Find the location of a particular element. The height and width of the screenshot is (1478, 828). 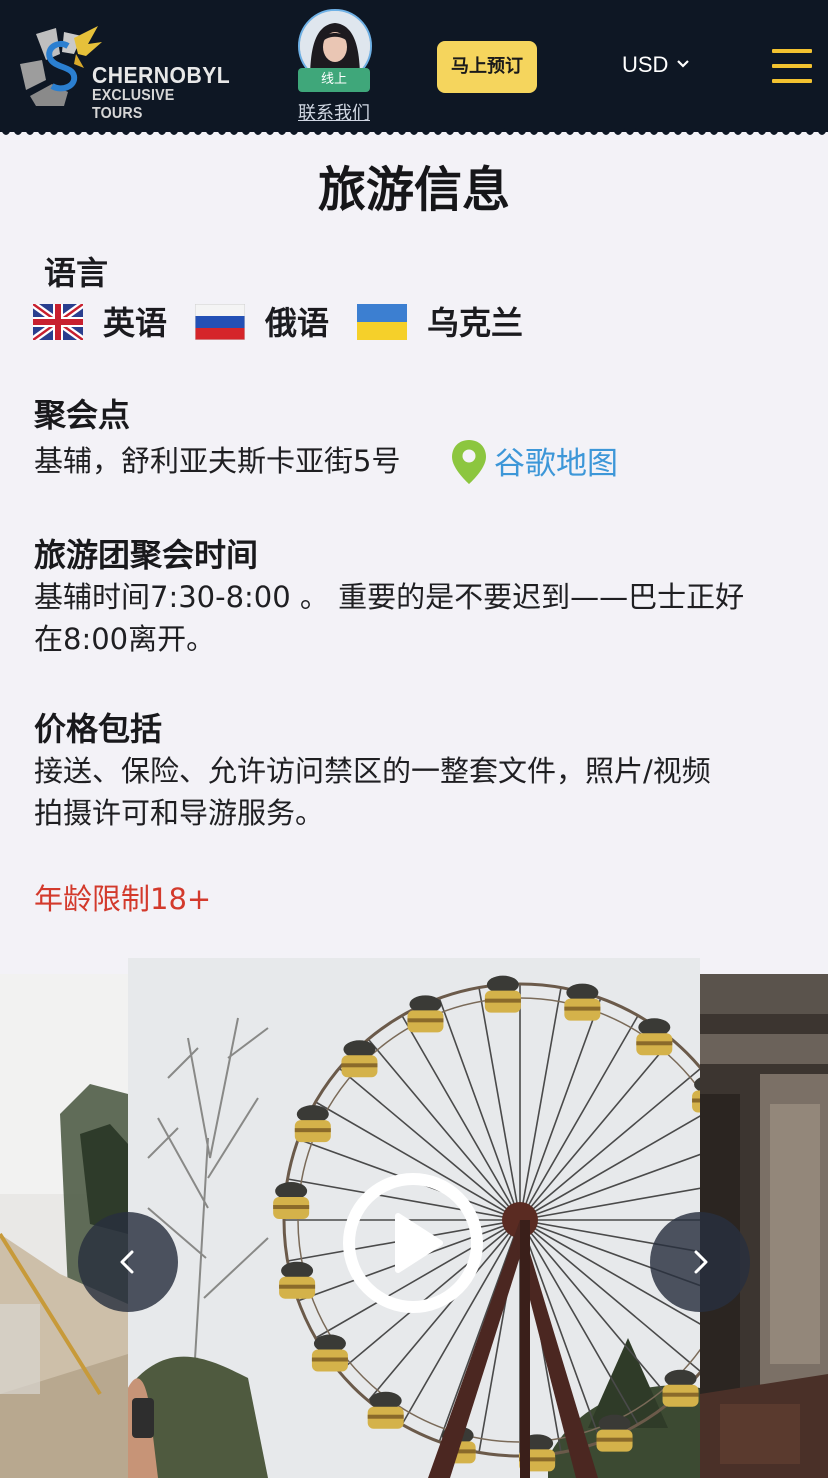

language-label: 英语 is located at coordinates (135, 323).